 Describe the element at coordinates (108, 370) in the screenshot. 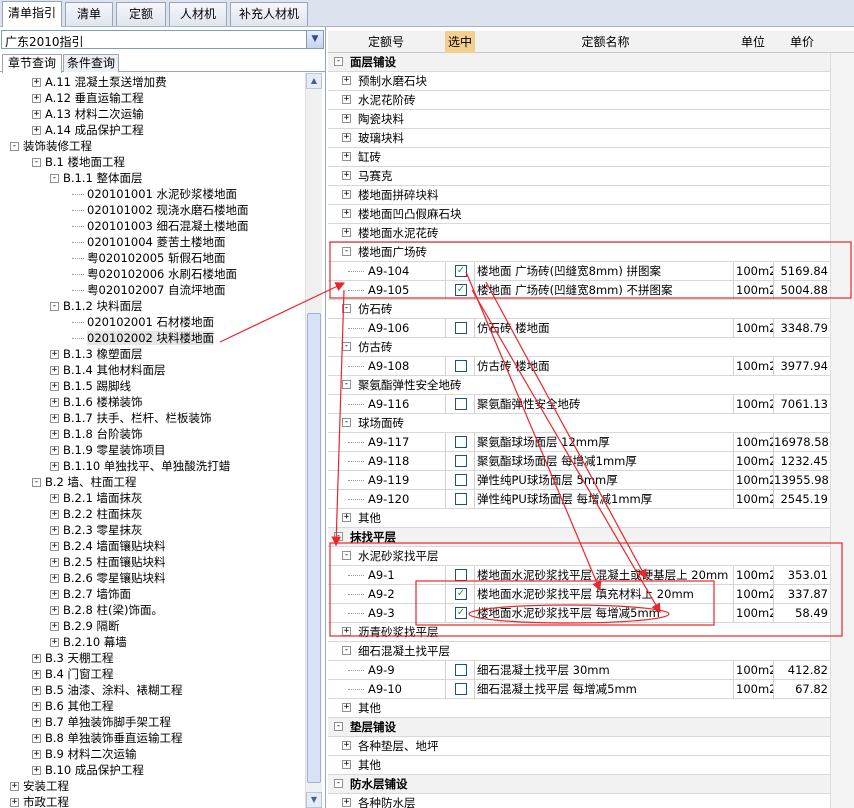

I see `tree-folder-node: + B.1.4 其他材料面层` at that location.